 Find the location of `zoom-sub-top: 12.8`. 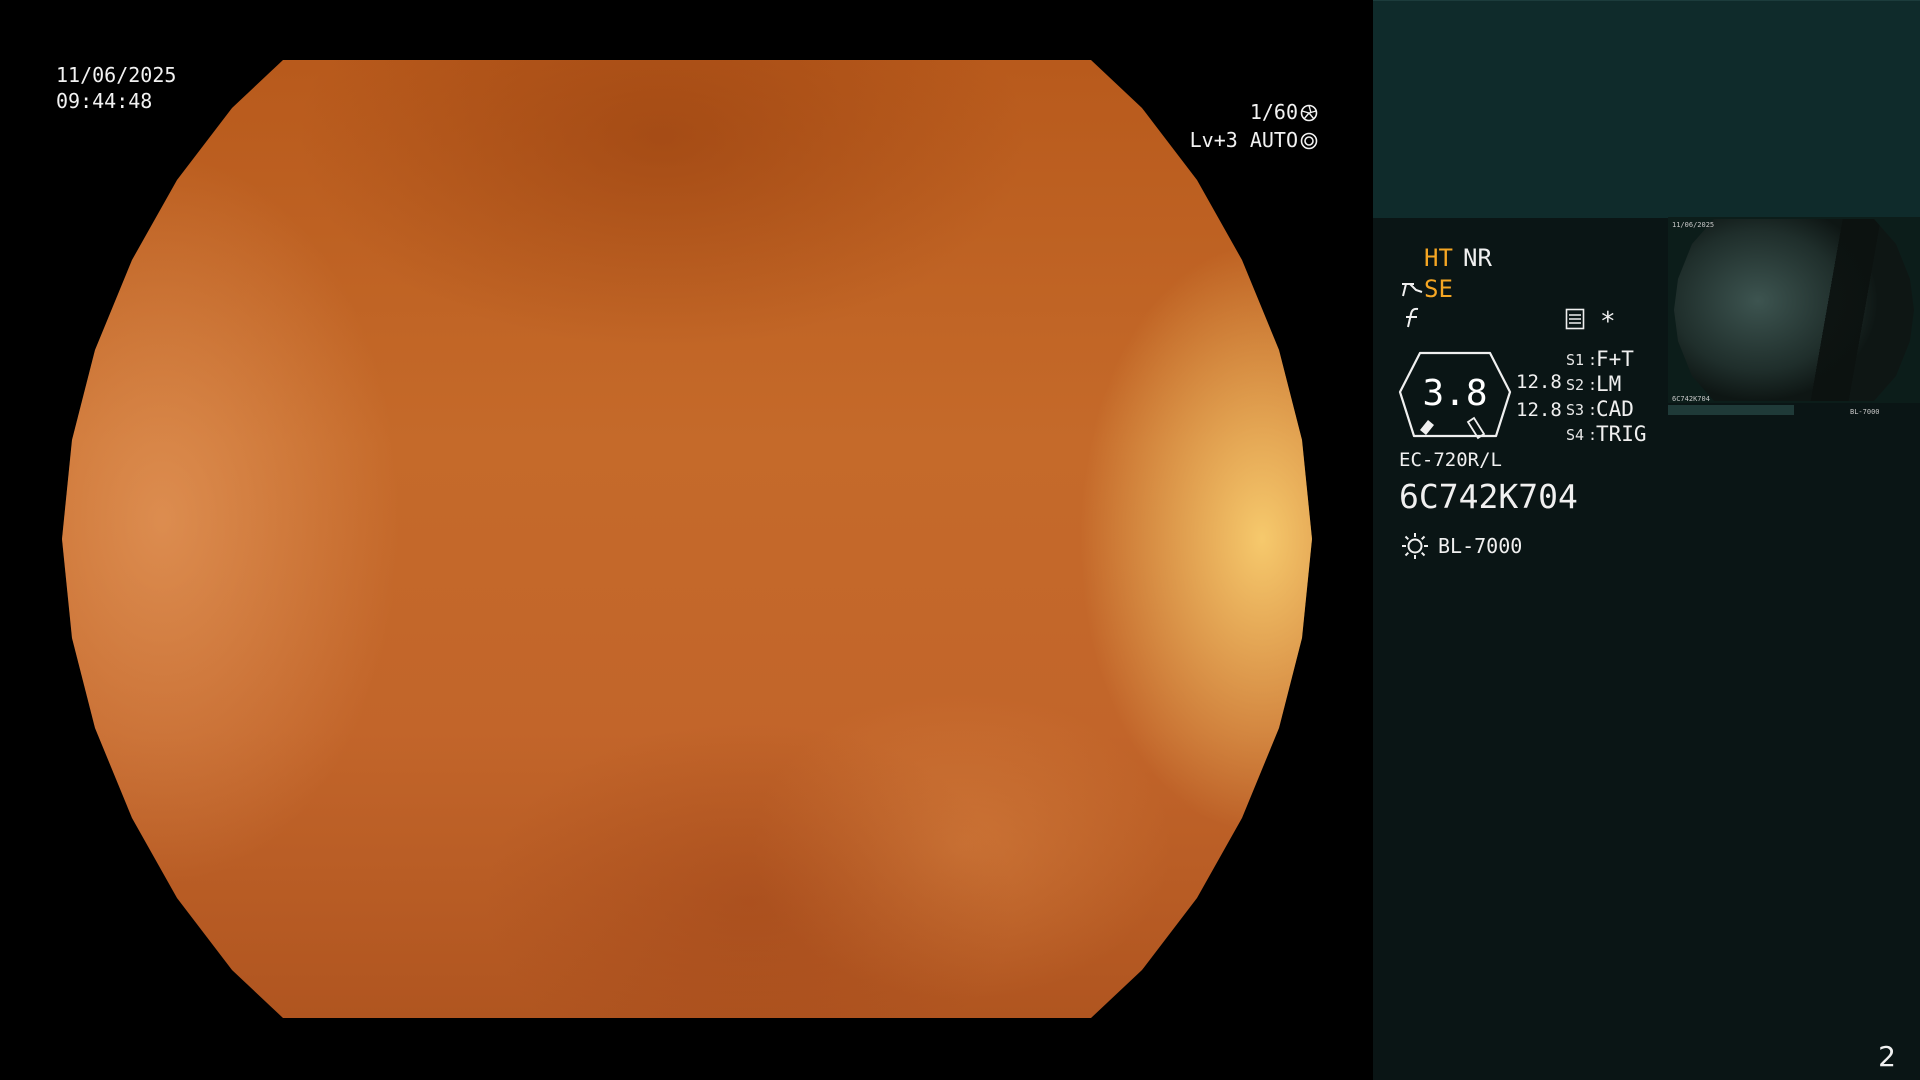

zoom-sub-top: 12.8 is located at coordinates (1539, 382).